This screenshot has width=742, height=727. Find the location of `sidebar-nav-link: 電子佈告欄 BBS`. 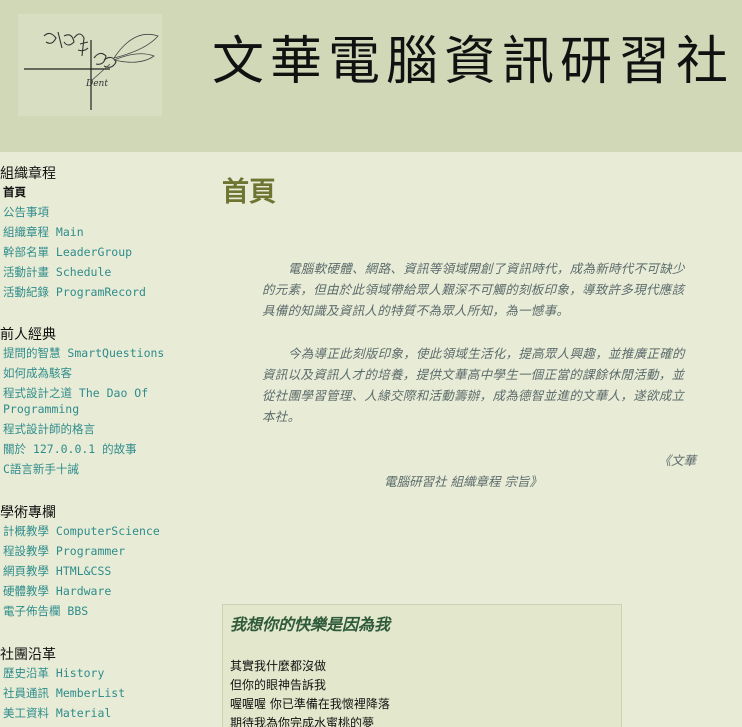

sidebar-nav-link: 電子佈告欄 BBS is located at coordinates (102, 611).